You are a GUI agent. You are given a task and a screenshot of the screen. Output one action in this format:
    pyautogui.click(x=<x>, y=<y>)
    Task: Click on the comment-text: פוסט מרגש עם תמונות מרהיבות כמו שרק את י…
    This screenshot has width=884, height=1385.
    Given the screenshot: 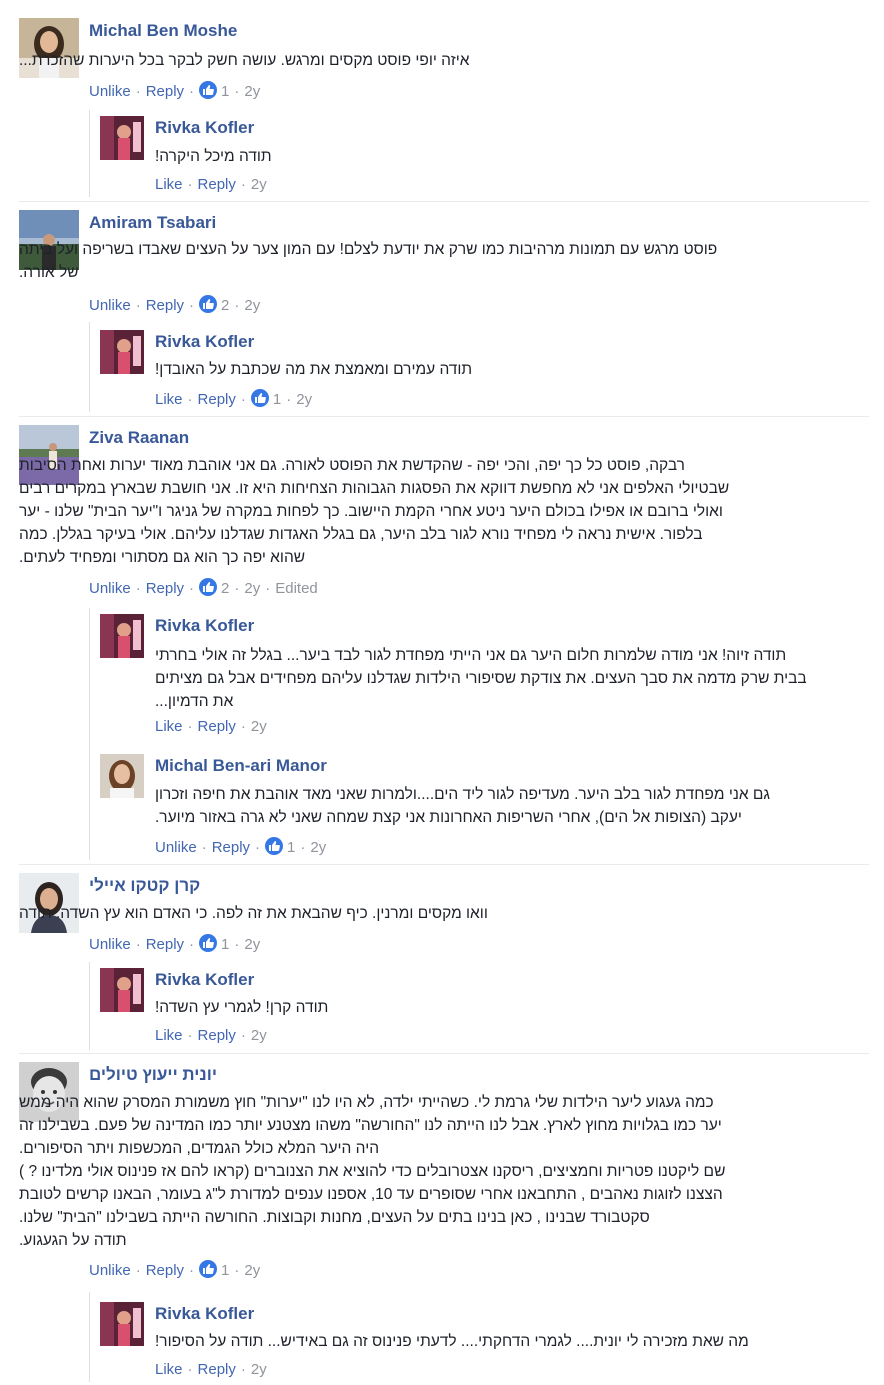 What is the action you would take?
    pyautogui.click(x=368, y=261)
    